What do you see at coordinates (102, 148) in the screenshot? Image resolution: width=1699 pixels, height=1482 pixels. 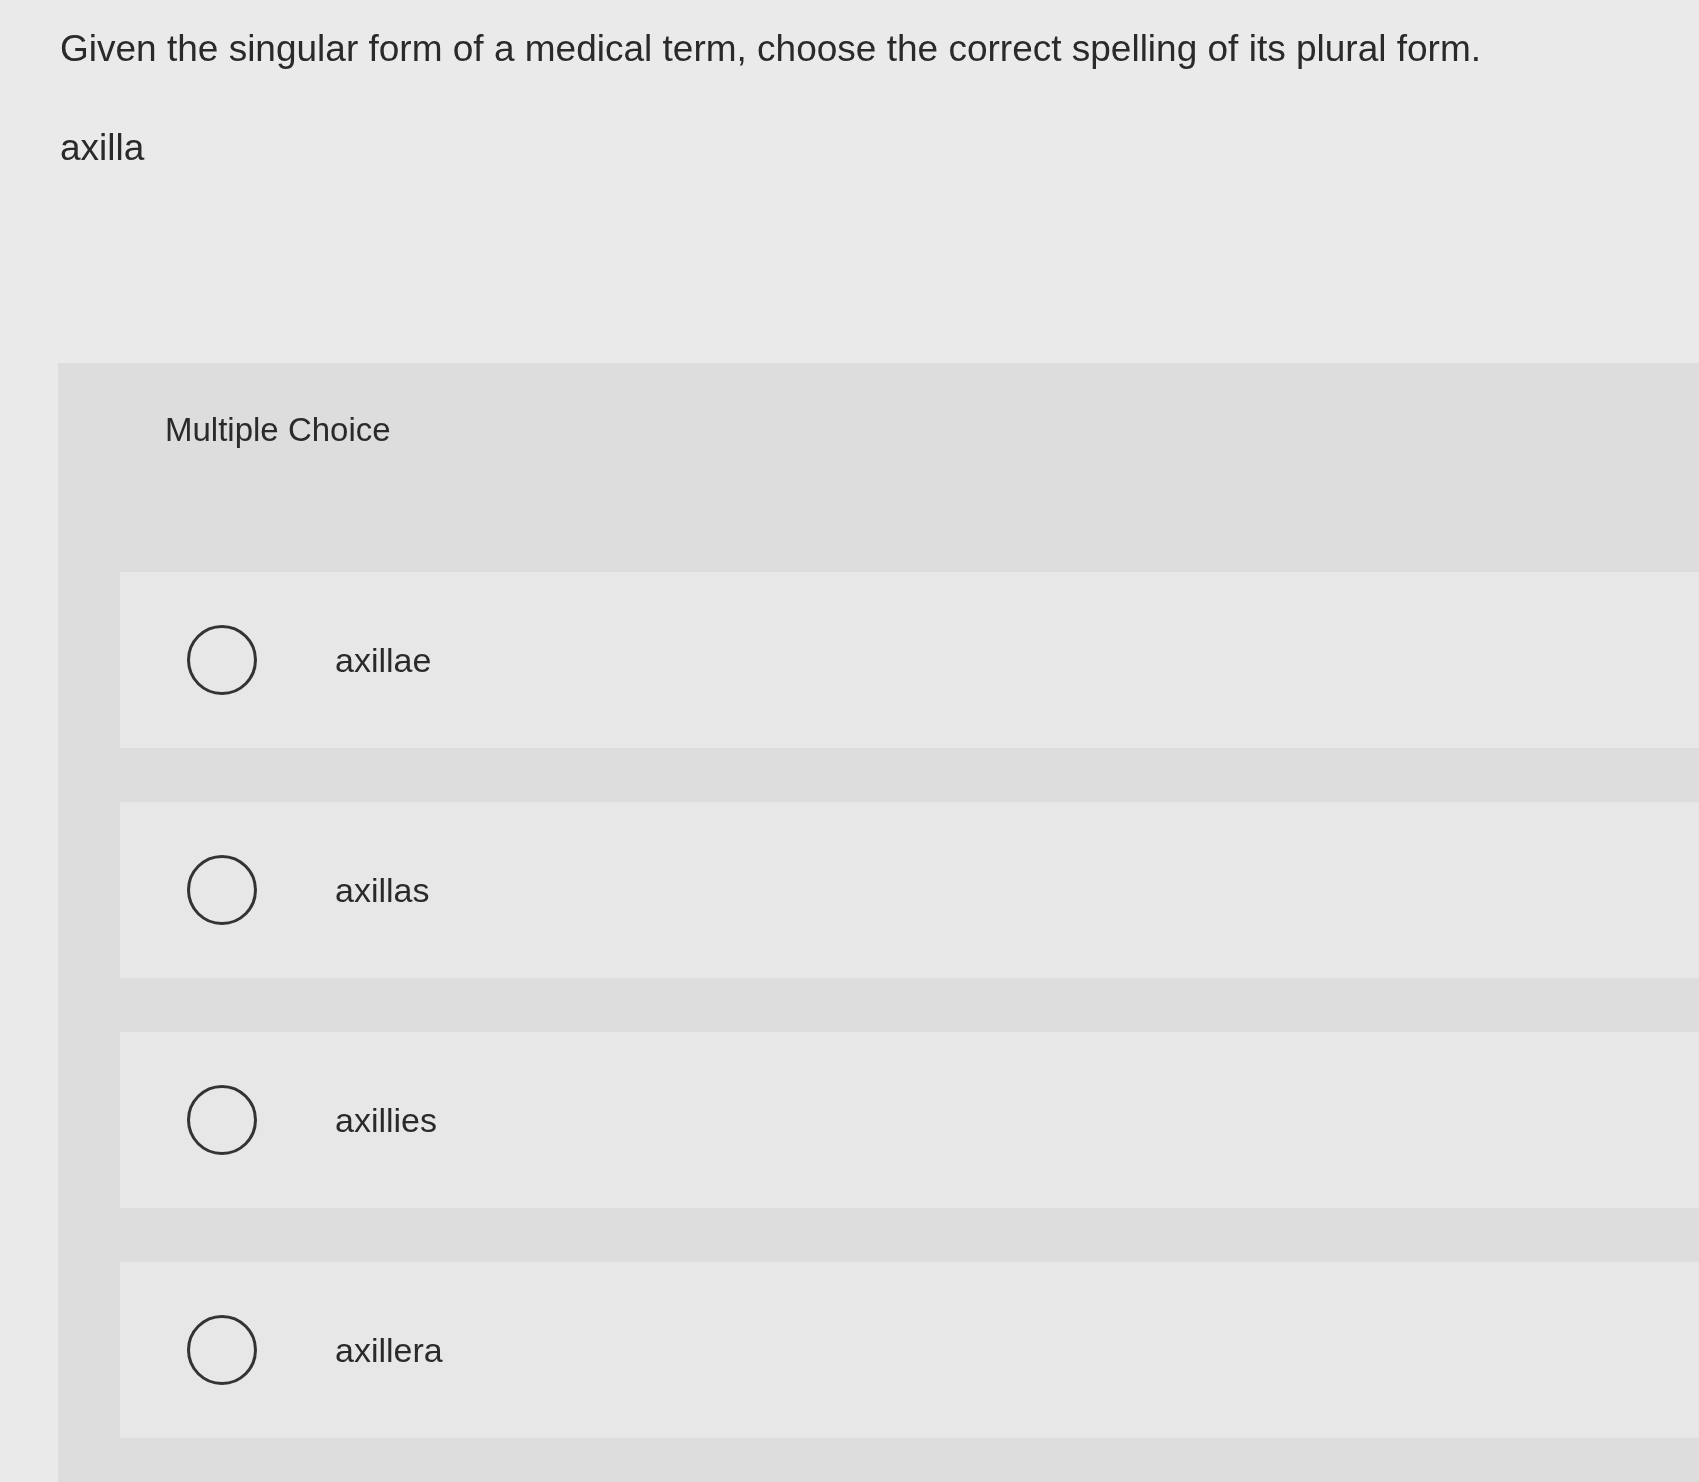 I see `singular-term: axilla` at bounding box center [102, 148].